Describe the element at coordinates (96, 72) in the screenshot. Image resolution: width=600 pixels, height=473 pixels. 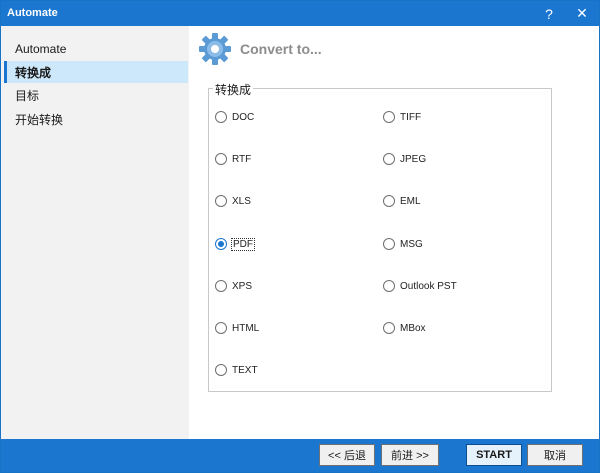
I see `sidebar-item-convert-to: 转换成` at that location.